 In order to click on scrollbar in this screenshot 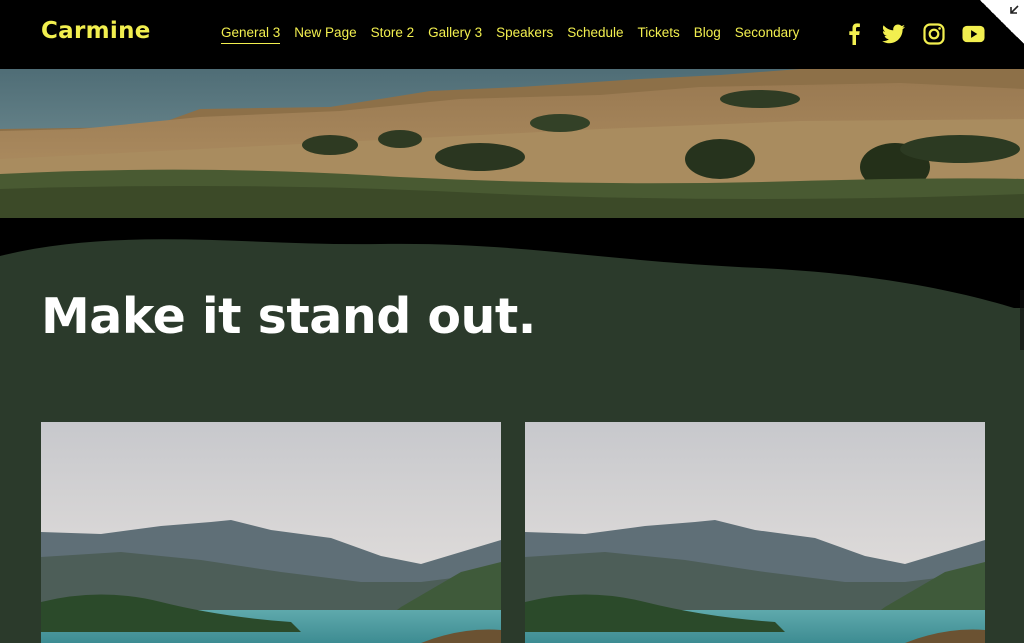, I will do `click(1022, 320)`.